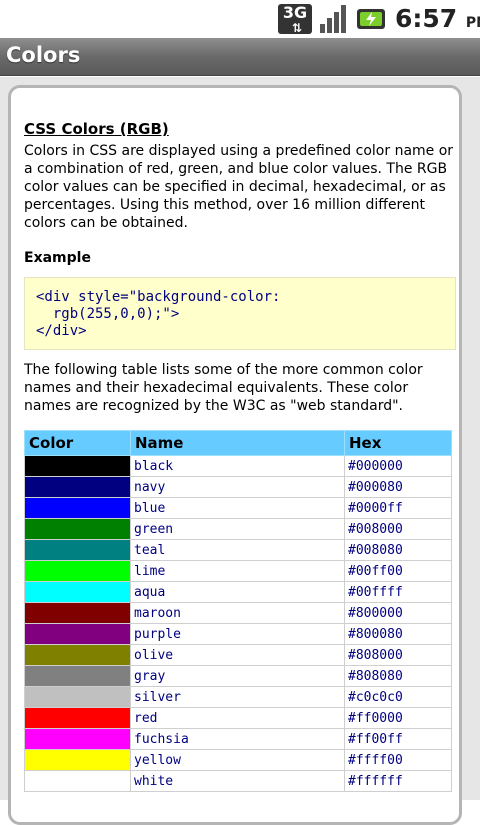 This screenshot has width=480, height=825. What do you see at coordinates (426, 18) in the screenshot?
I see `clock-time: 6:57` at bounding box center [426, 18].